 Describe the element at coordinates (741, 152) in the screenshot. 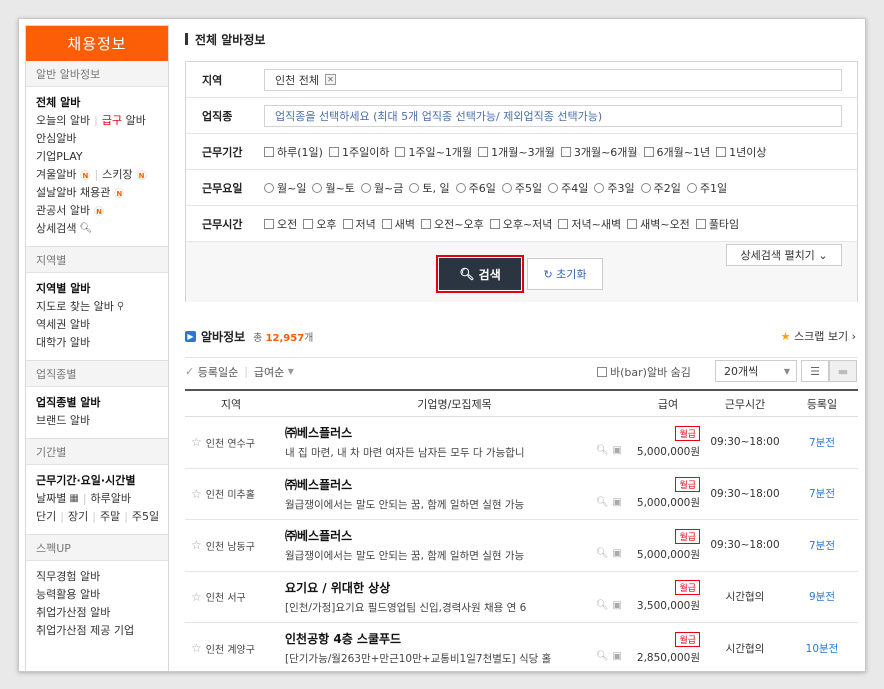

I see `period-option: 1년이상` at that location.